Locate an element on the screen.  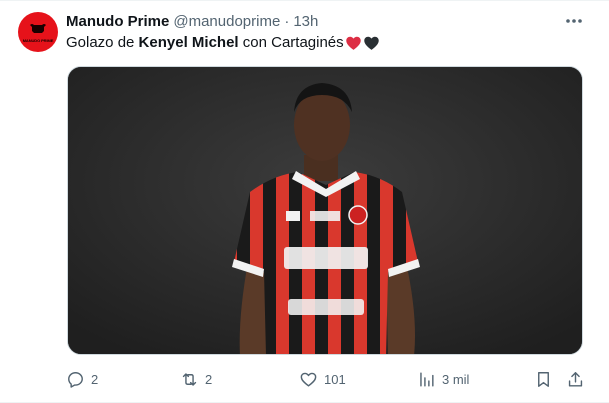
avatar: MANUDO PRIME is located at coordinates (38, 32).